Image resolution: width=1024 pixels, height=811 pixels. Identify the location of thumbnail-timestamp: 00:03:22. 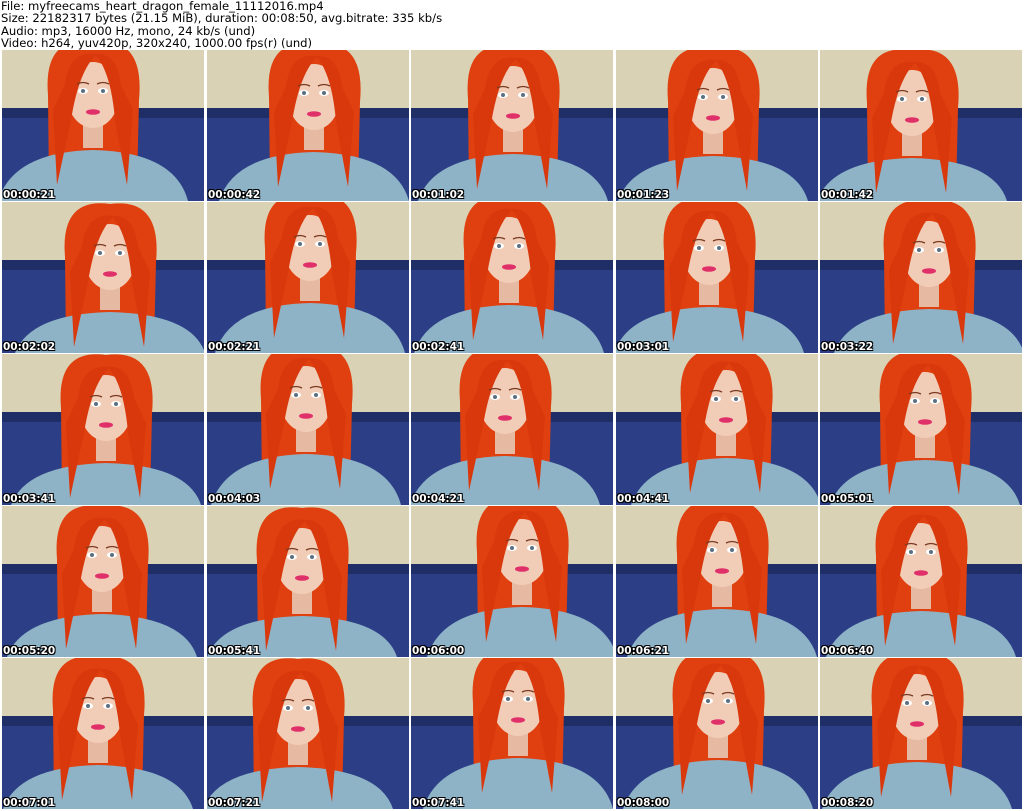
(847, 347).